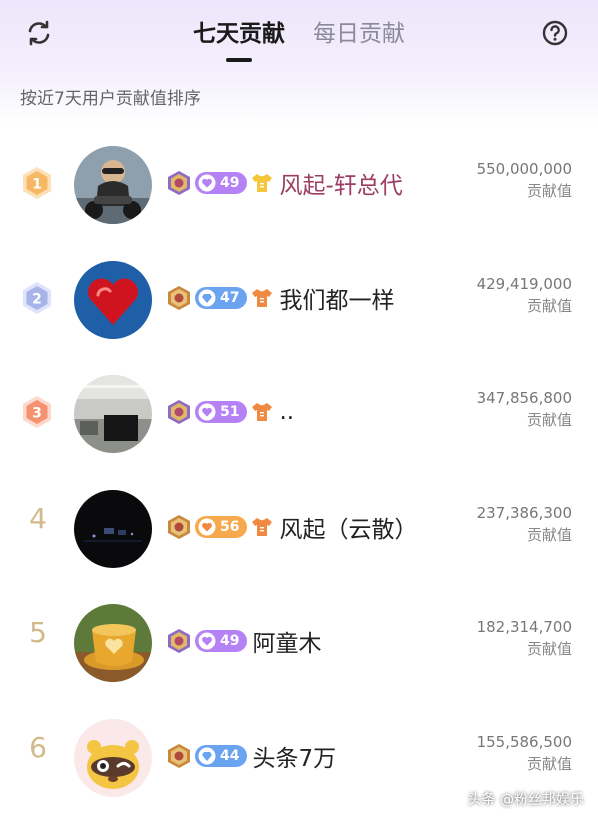  I want to click on tab-daily: 每日贡献, so click(359, 34).